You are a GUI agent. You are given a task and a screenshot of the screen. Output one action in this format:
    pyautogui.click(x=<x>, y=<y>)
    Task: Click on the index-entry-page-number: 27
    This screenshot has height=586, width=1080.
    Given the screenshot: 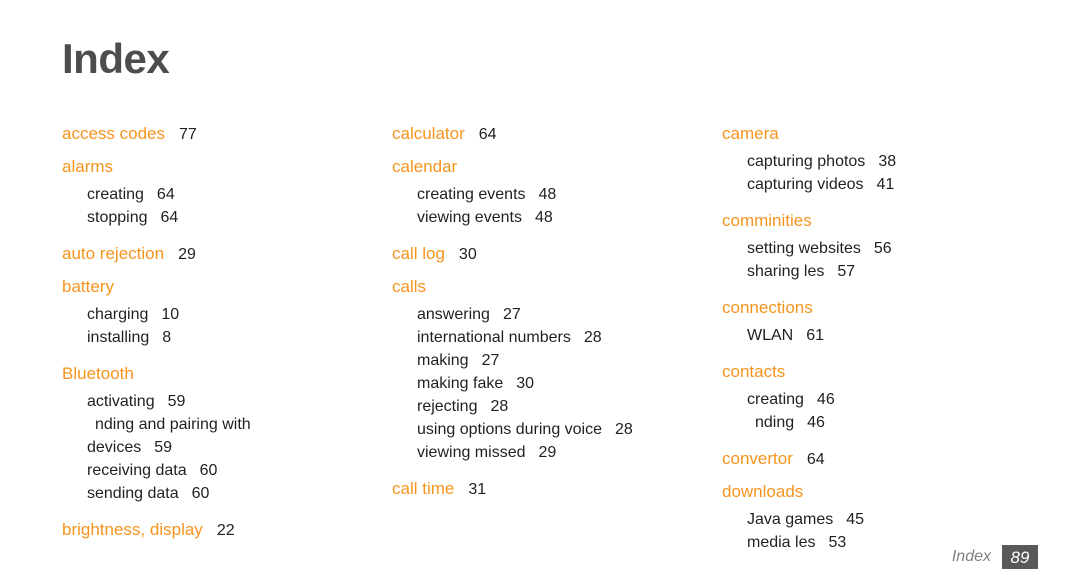 What is the action you would take?
    pyautogui.click(x=490, y=360)
    